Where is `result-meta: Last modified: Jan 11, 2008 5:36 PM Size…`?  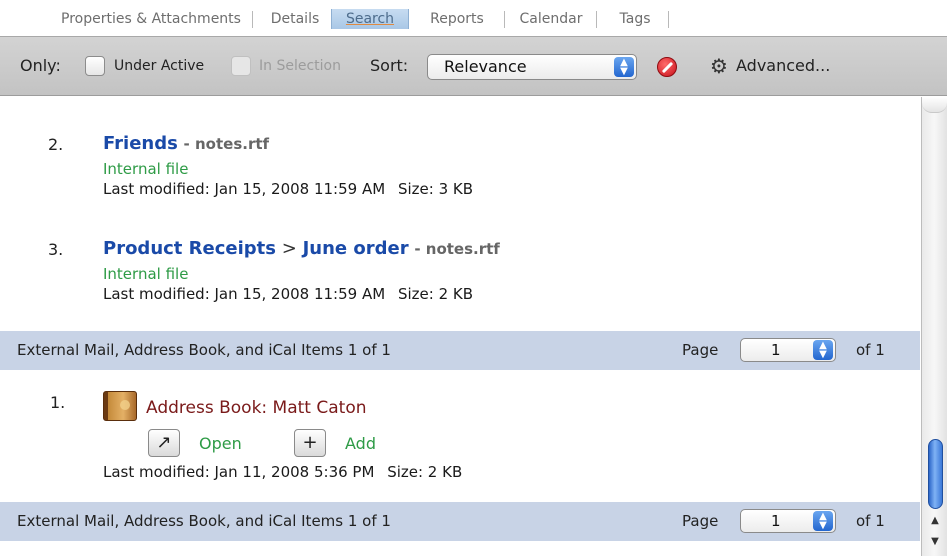 result-meta: Last modified: Jan 11, 2008 5:36 PM Size… is located at coordinates (282, 472).